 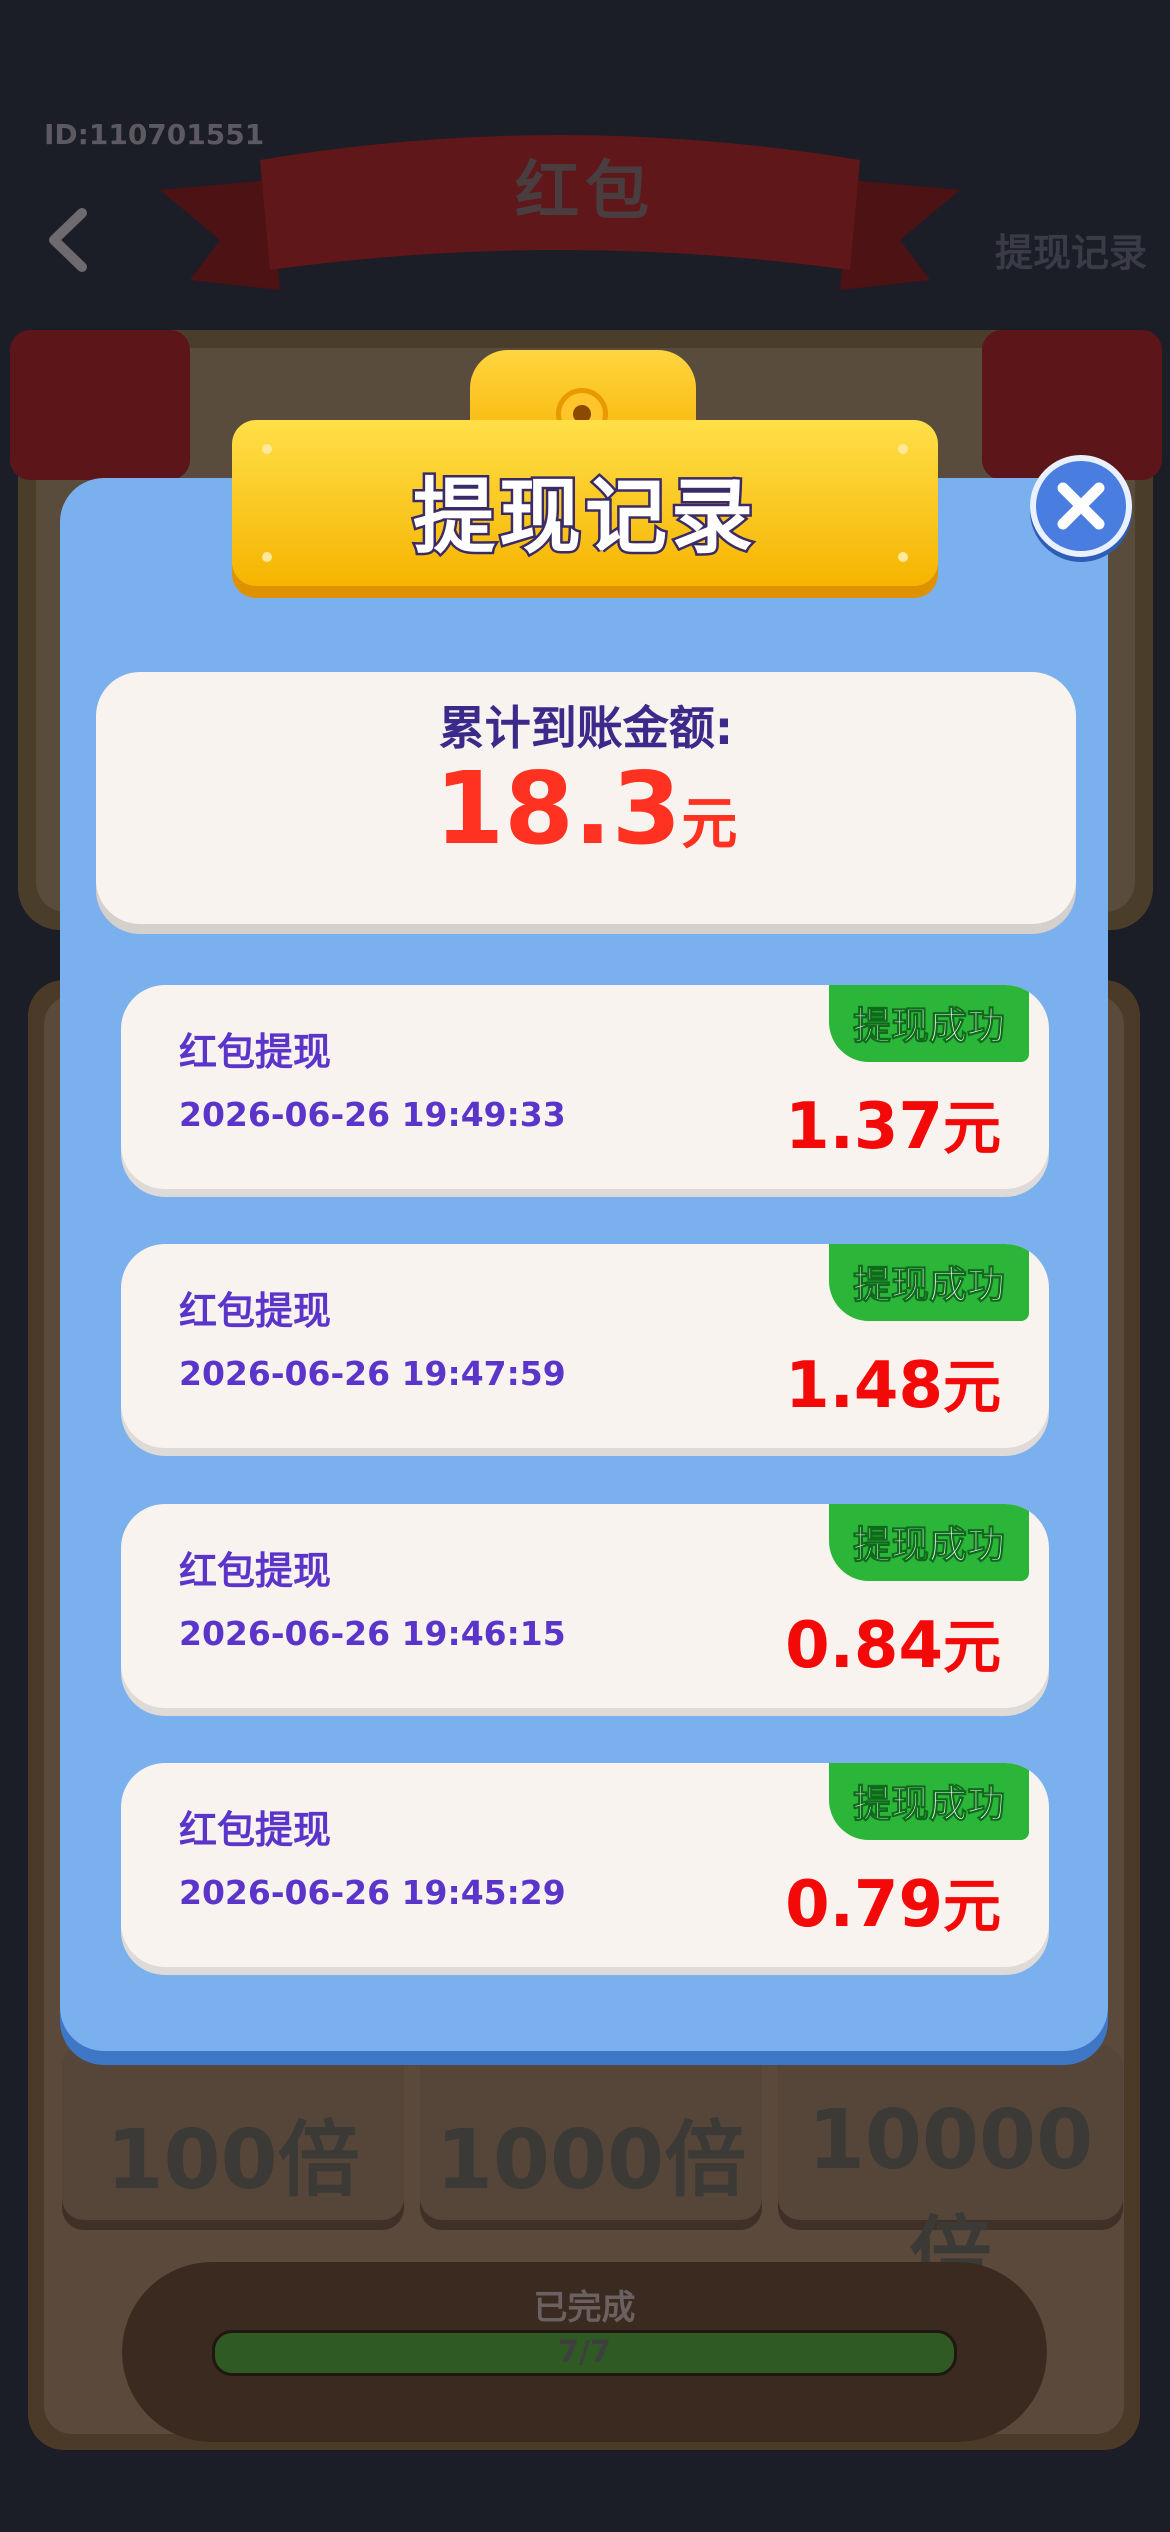 What do you see at coordinates (893, 1646) in the screenshot?
I see `record-amount: 0.84元` at bounding box center [893, 1646].